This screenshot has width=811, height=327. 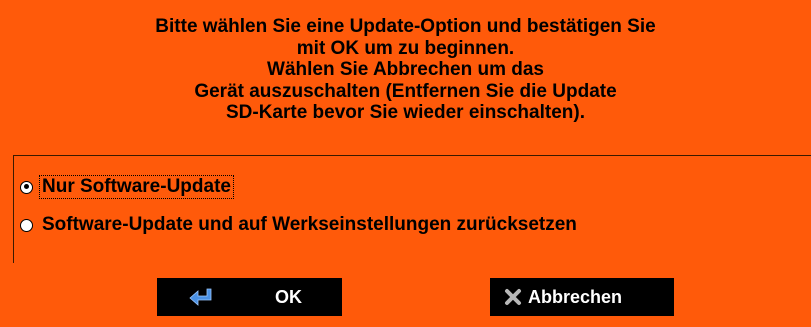 I want to click on cancel-button-label: Abbrechen, so click(x=575, y=296).